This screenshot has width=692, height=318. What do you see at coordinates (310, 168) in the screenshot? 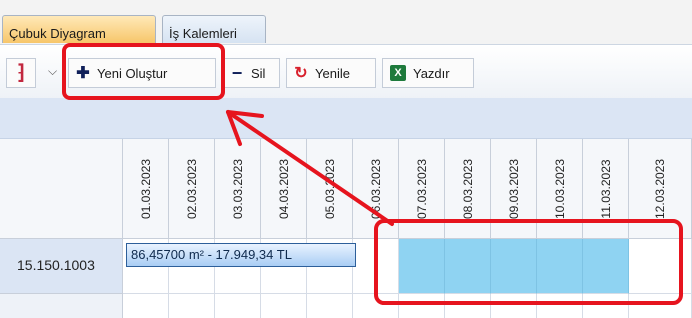
I see `annotation-arrow` at bounding box center [310, 168].